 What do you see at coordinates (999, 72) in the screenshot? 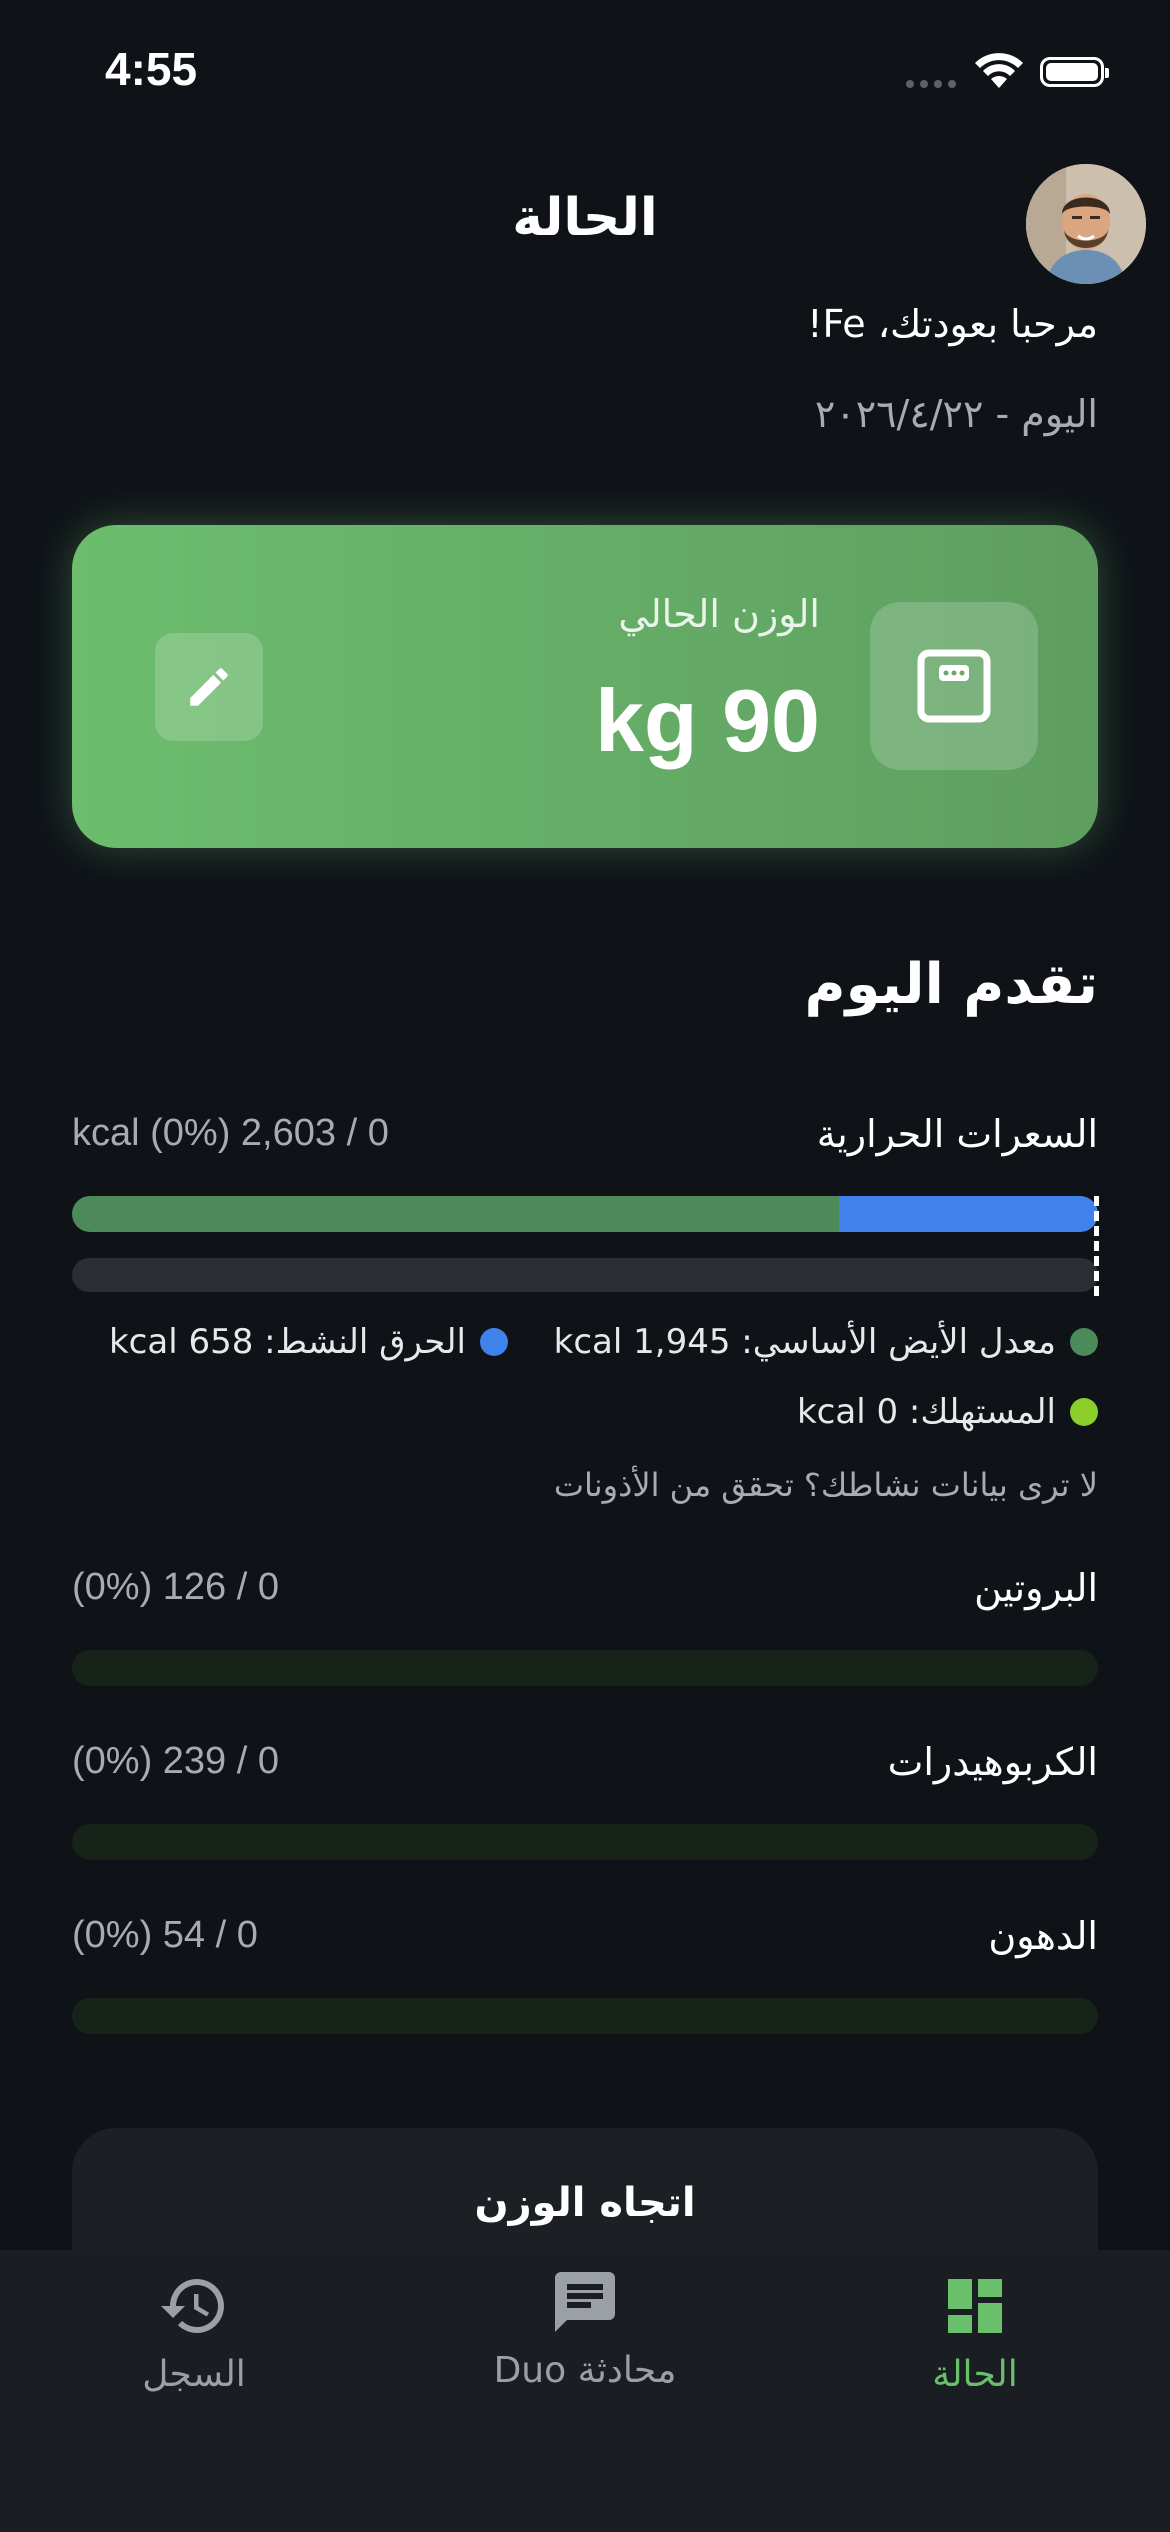
I see `wifi-icon` at bounding box center [999, 72].